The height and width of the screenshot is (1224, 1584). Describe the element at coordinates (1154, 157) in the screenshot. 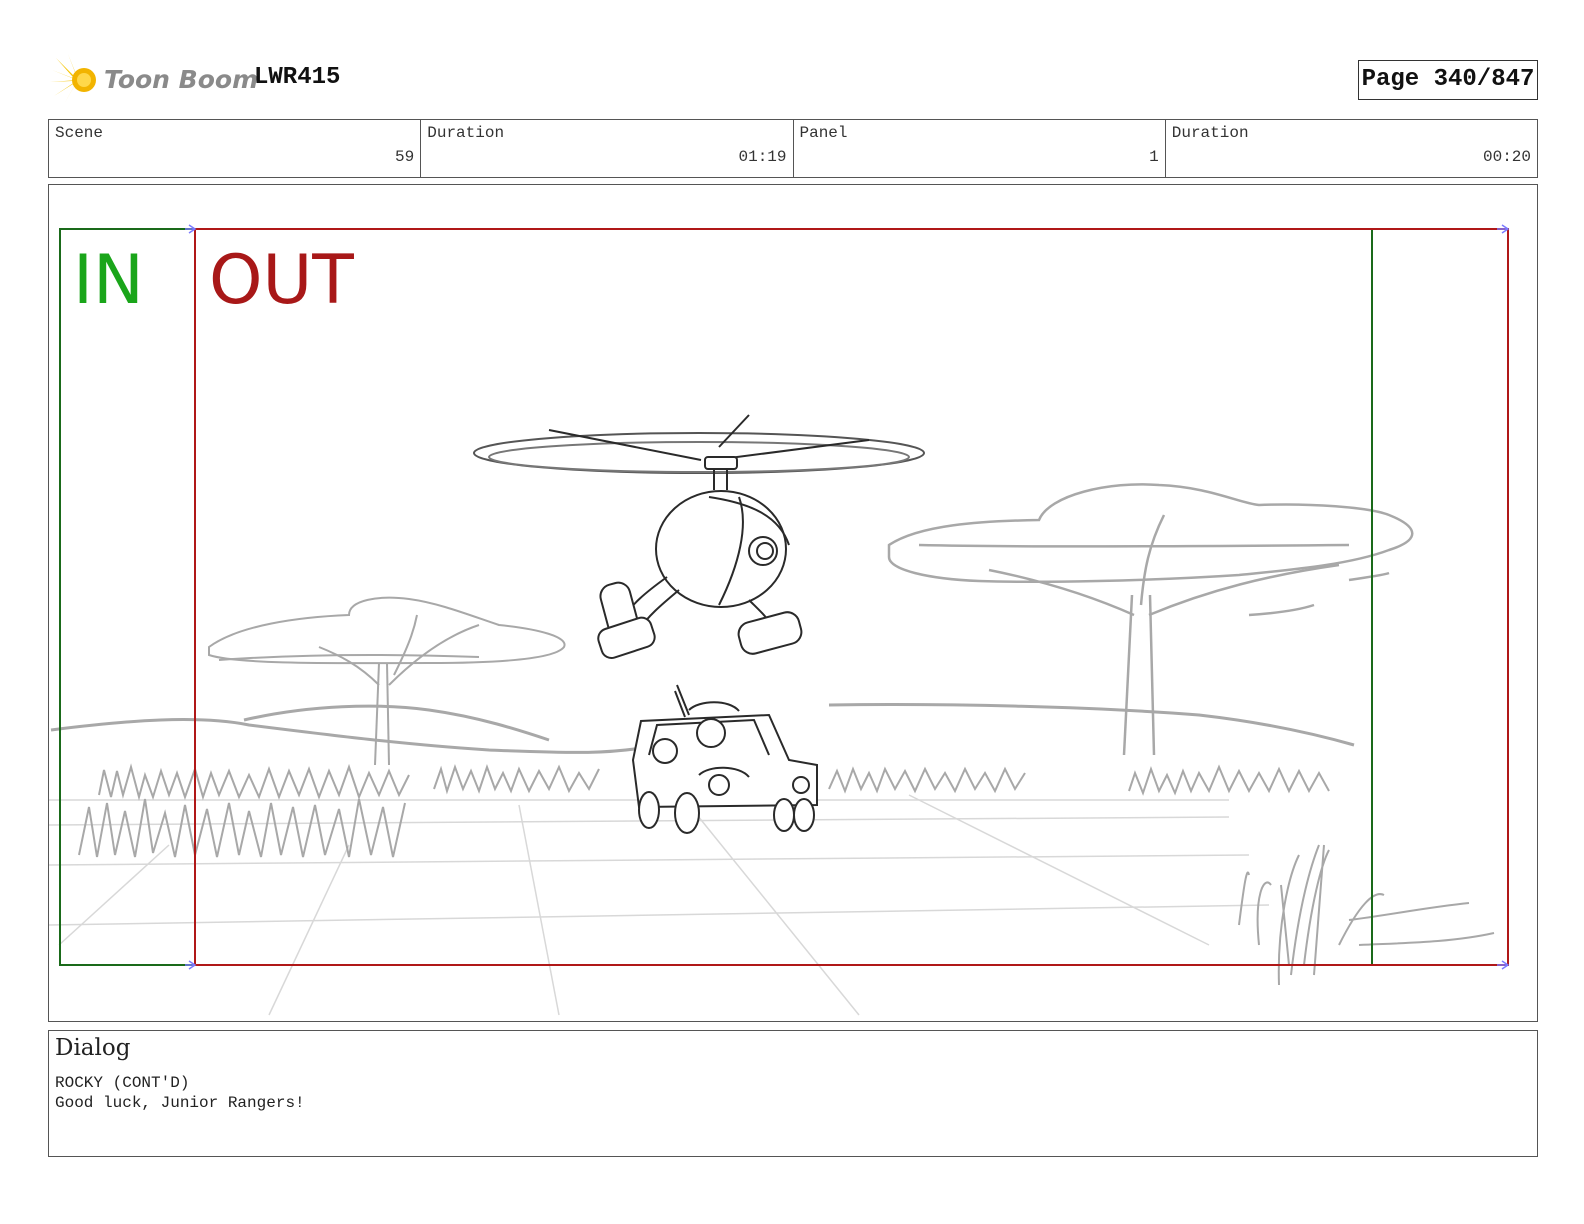

I see `panel-value: 1` at that location.